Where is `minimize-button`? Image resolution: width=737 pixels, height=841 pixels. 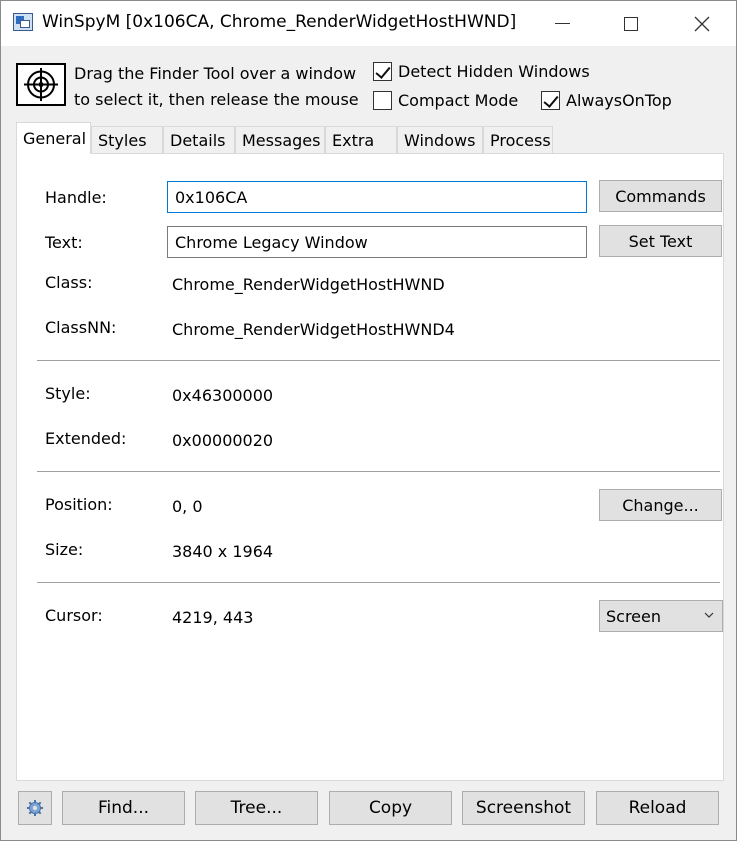 minimize-button is located at coordinates (562, 23).